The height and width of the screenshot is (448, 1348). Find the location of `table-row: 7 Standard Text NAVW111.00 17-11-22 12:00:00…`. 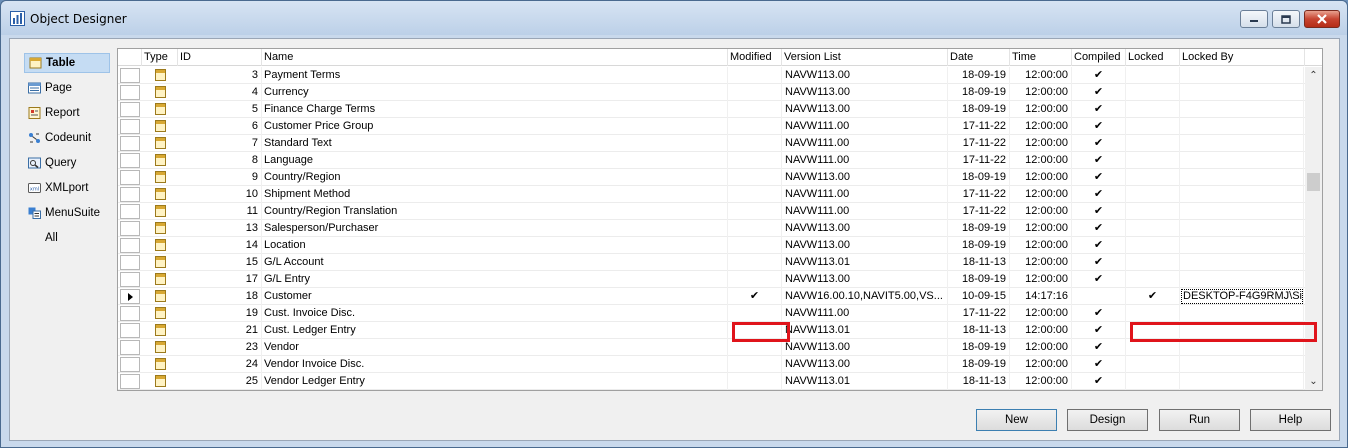

table-row: 7 Standard Text NAVW111.00 17-11-22 12:00:00… is located at coordinates (720, 143).